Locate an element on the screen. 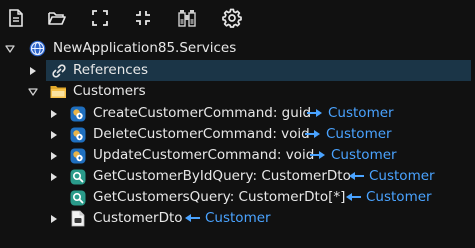 The image size is (475, 248). link-icon is located at coordinates (58, 70).